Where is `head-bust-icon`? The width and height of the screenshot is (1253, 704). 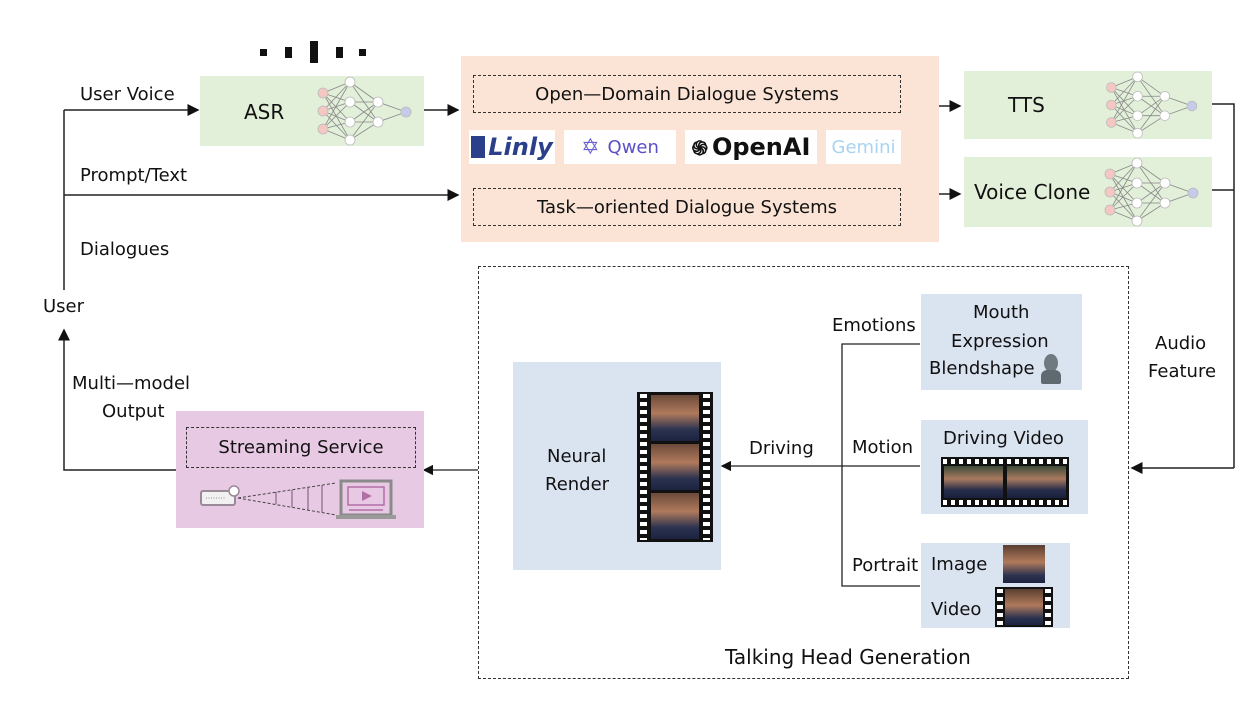 head-bust-icon is located at coordinates (1051, 369).